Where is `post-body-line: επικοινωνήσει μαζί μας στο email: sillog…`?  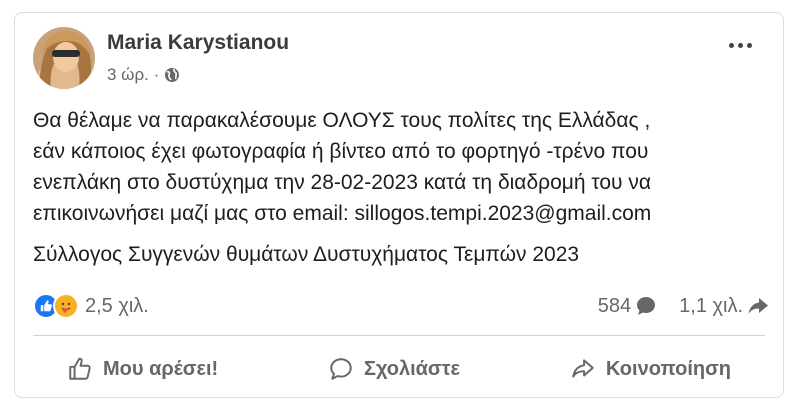 post-body-line: επικοινωνήσει μαζί μας στο email: sillog… is located at coordinates (342, 213).